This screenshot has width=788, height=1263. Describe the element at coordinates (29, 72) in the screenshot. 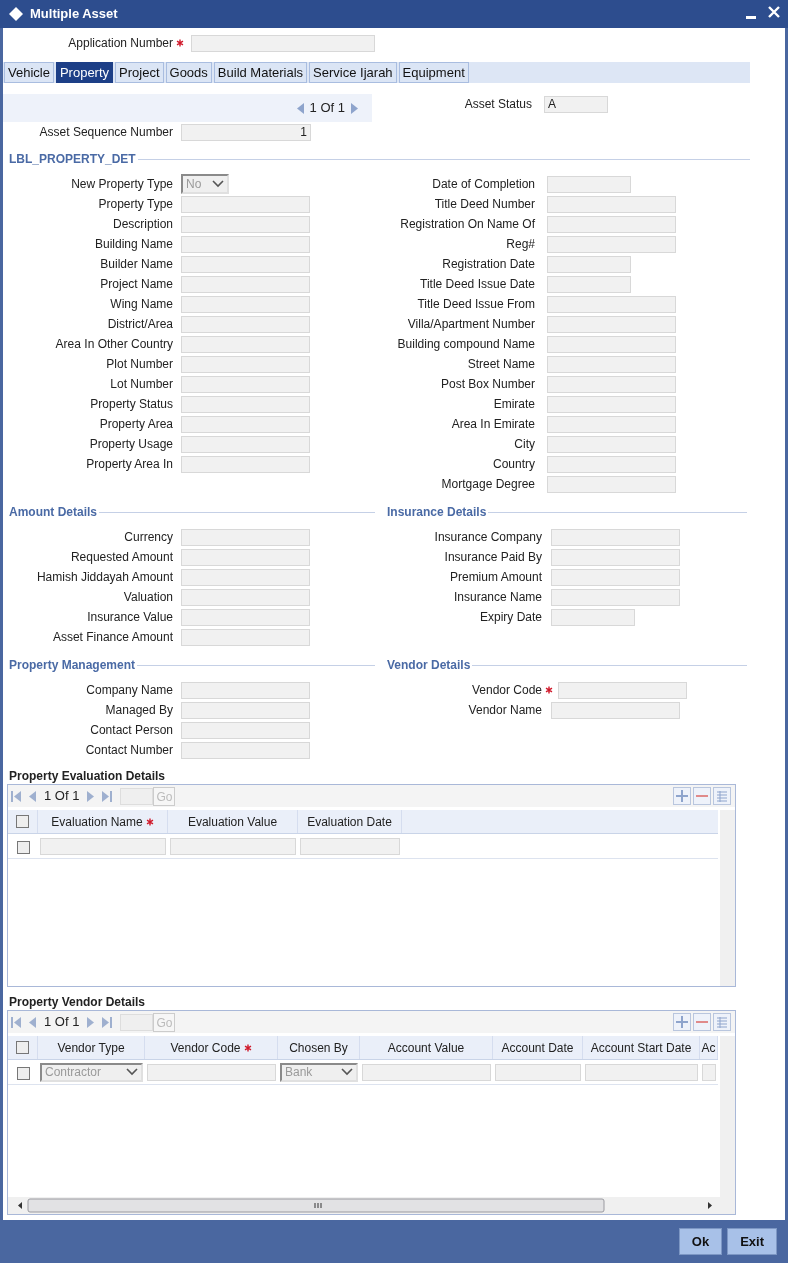

I see `tab: Vehicle` at that location.